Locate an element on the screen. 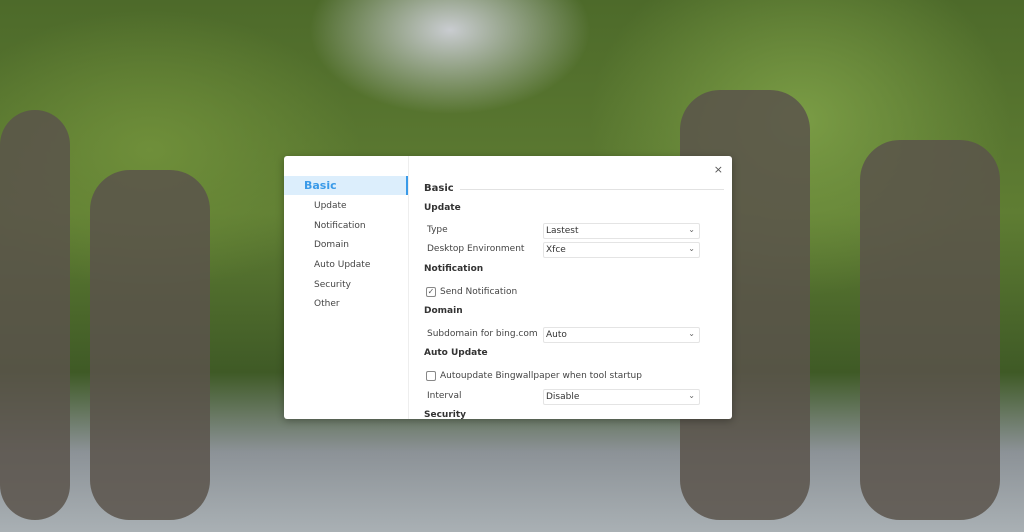 This screenshot has height=532, width=1024. send-notification-label: Send Notification is located at coordinates (479, 292).